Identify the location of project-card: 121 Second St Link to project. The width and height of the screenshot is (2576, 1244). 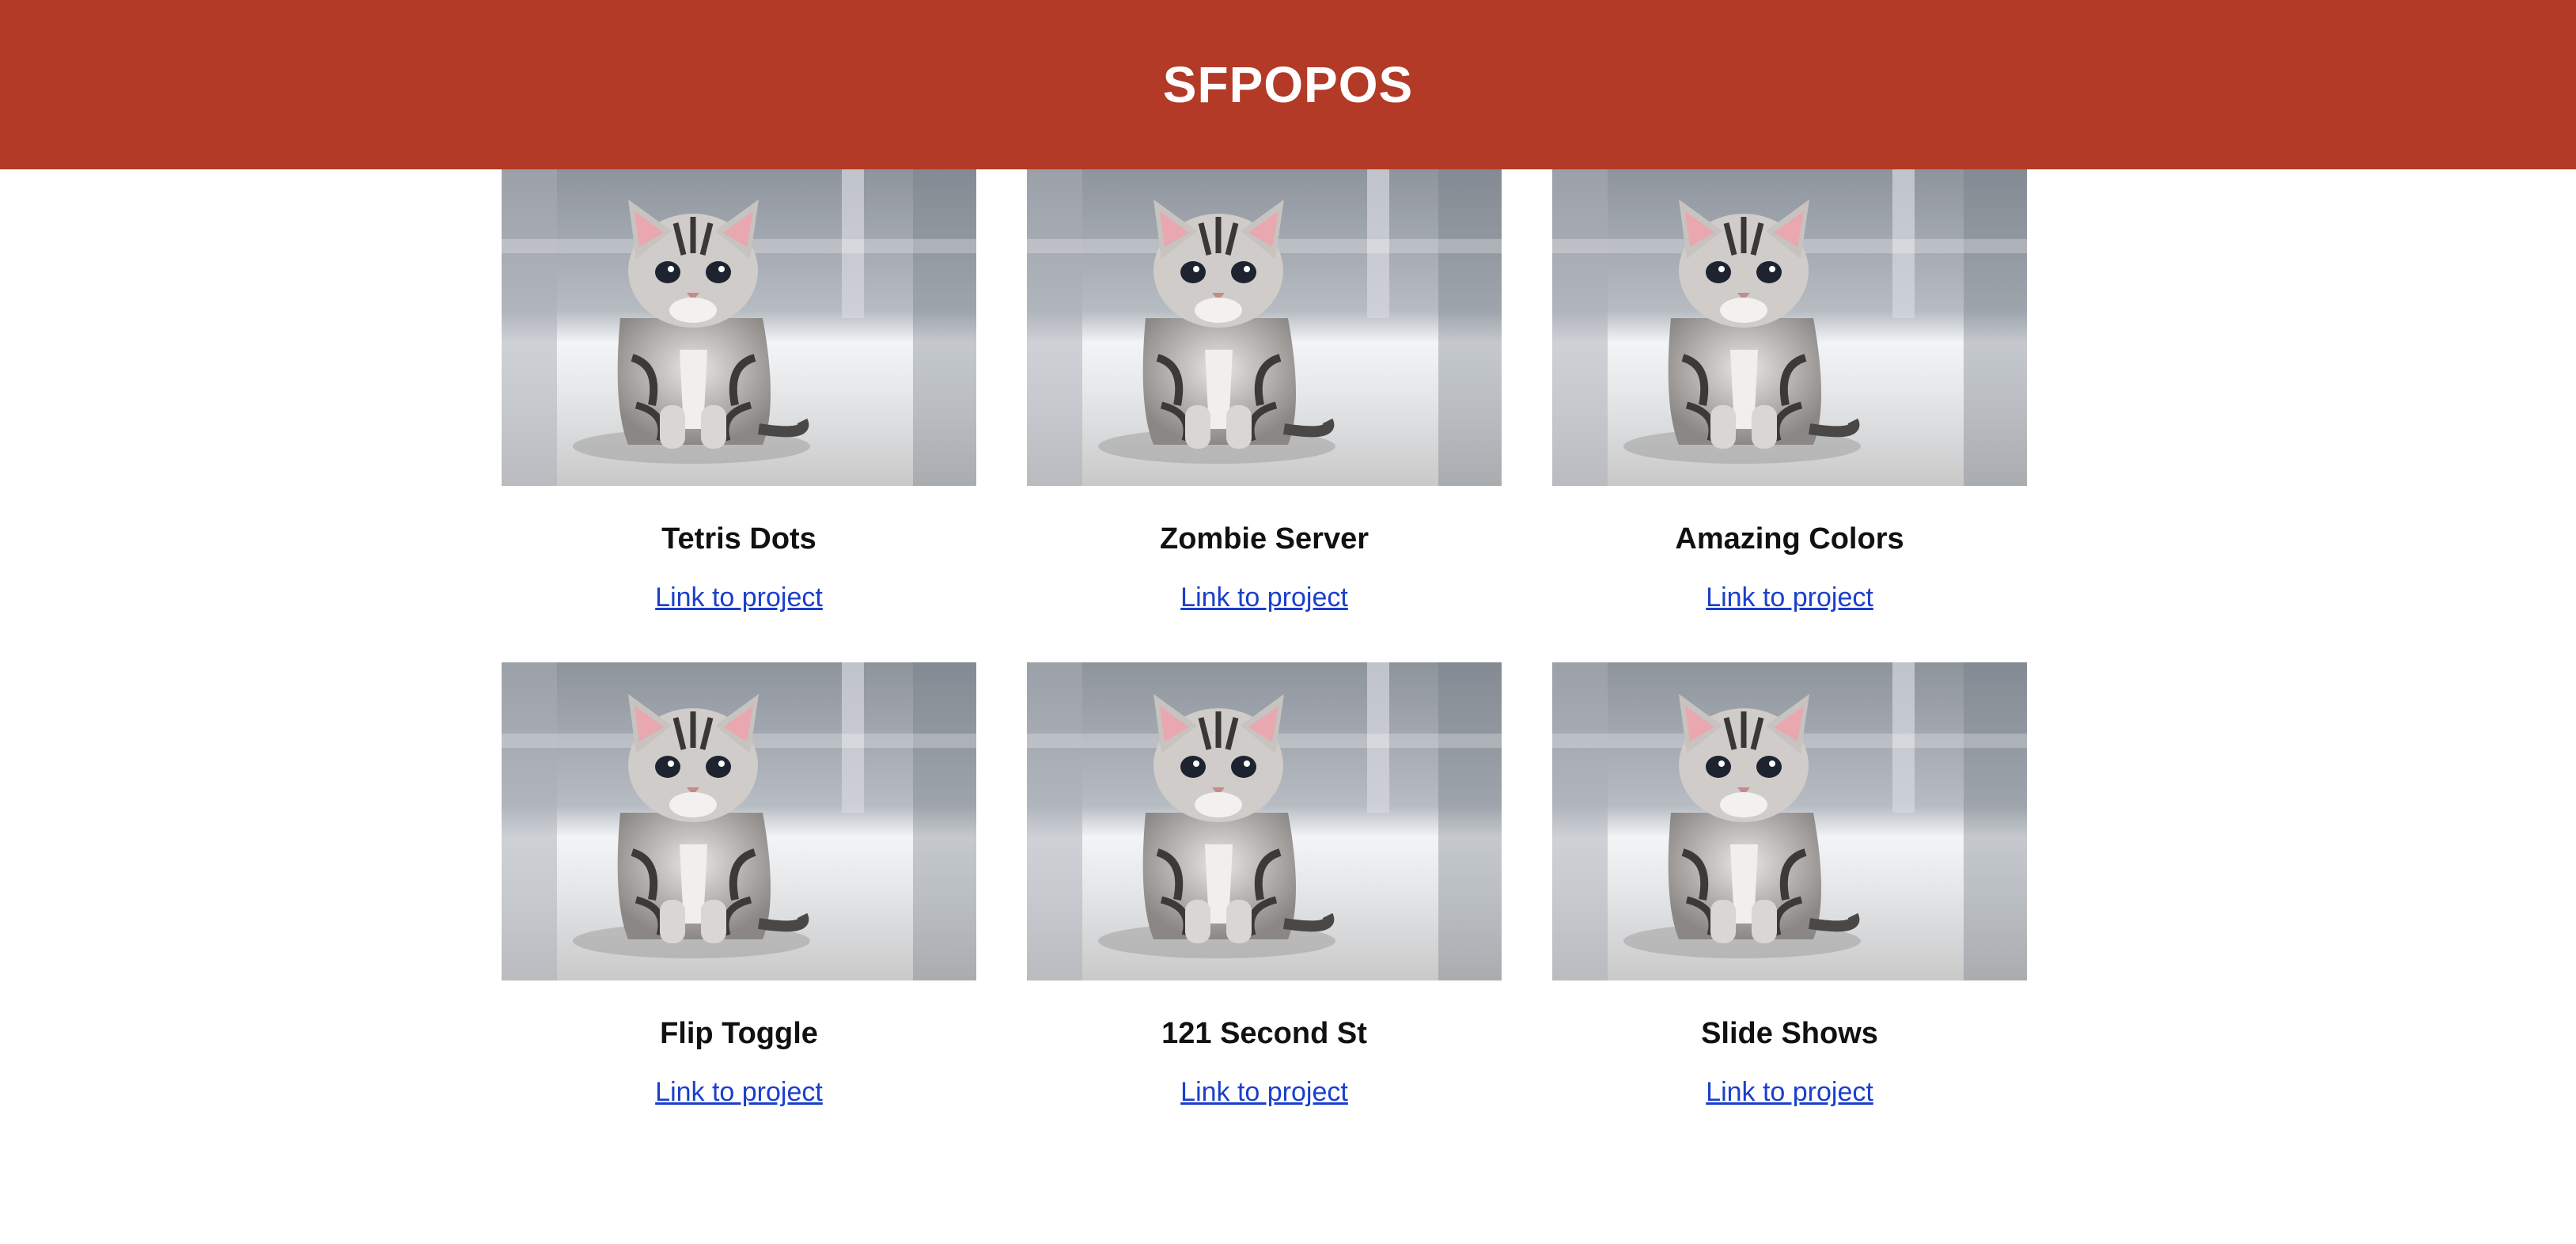
(1264, 909).